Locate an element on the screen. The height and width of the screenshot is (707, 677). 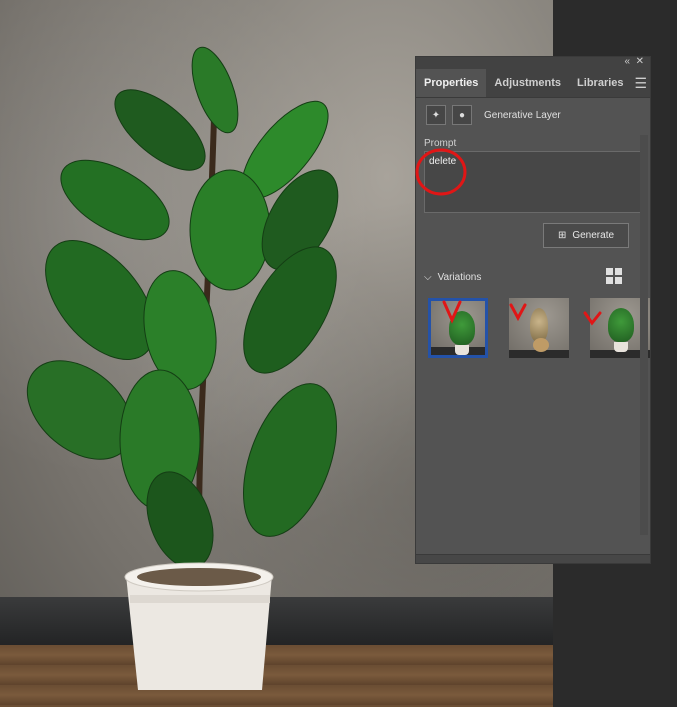
generate-icon: ⊞ is located at coordinates (562, 235).